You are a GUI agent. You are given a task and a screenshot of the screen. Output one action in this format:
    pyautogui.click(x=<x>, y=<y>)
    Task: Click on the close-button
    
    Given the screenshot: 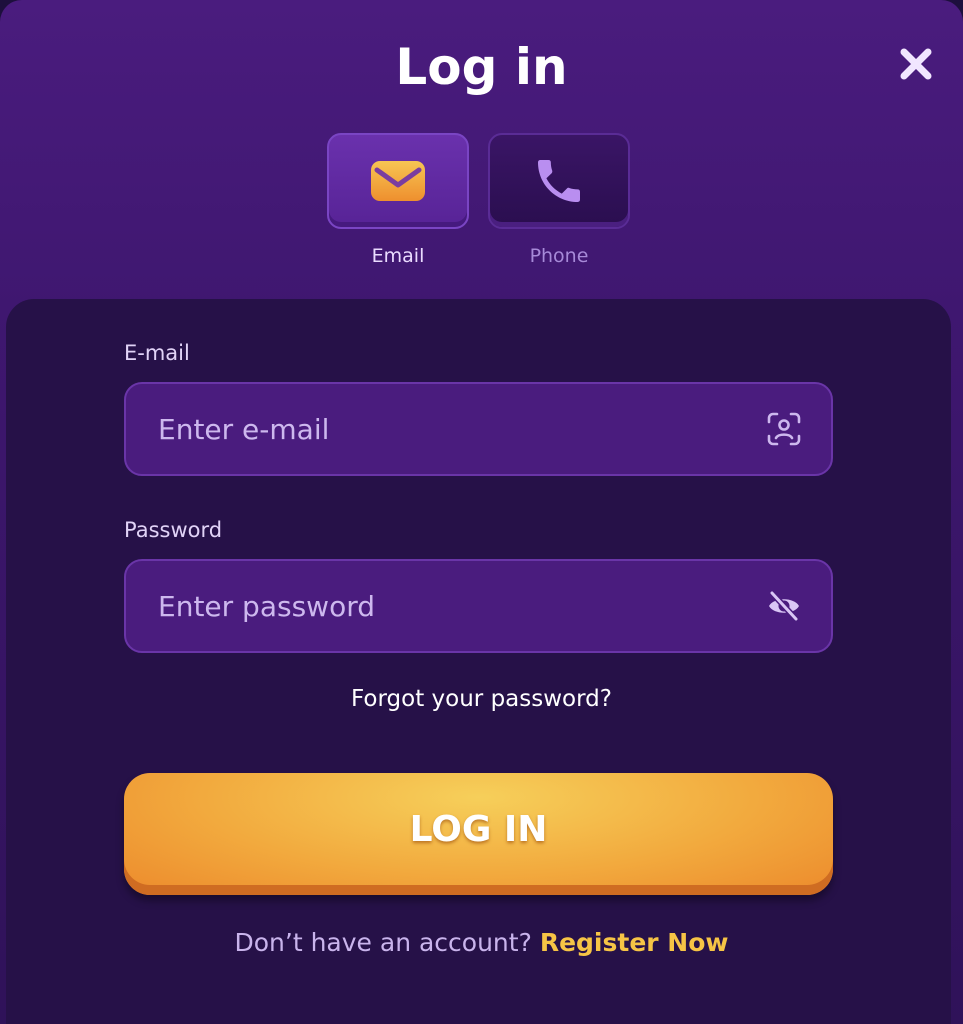 What is the action you would take?
    pyautogui.click(x=916, y=64)
    